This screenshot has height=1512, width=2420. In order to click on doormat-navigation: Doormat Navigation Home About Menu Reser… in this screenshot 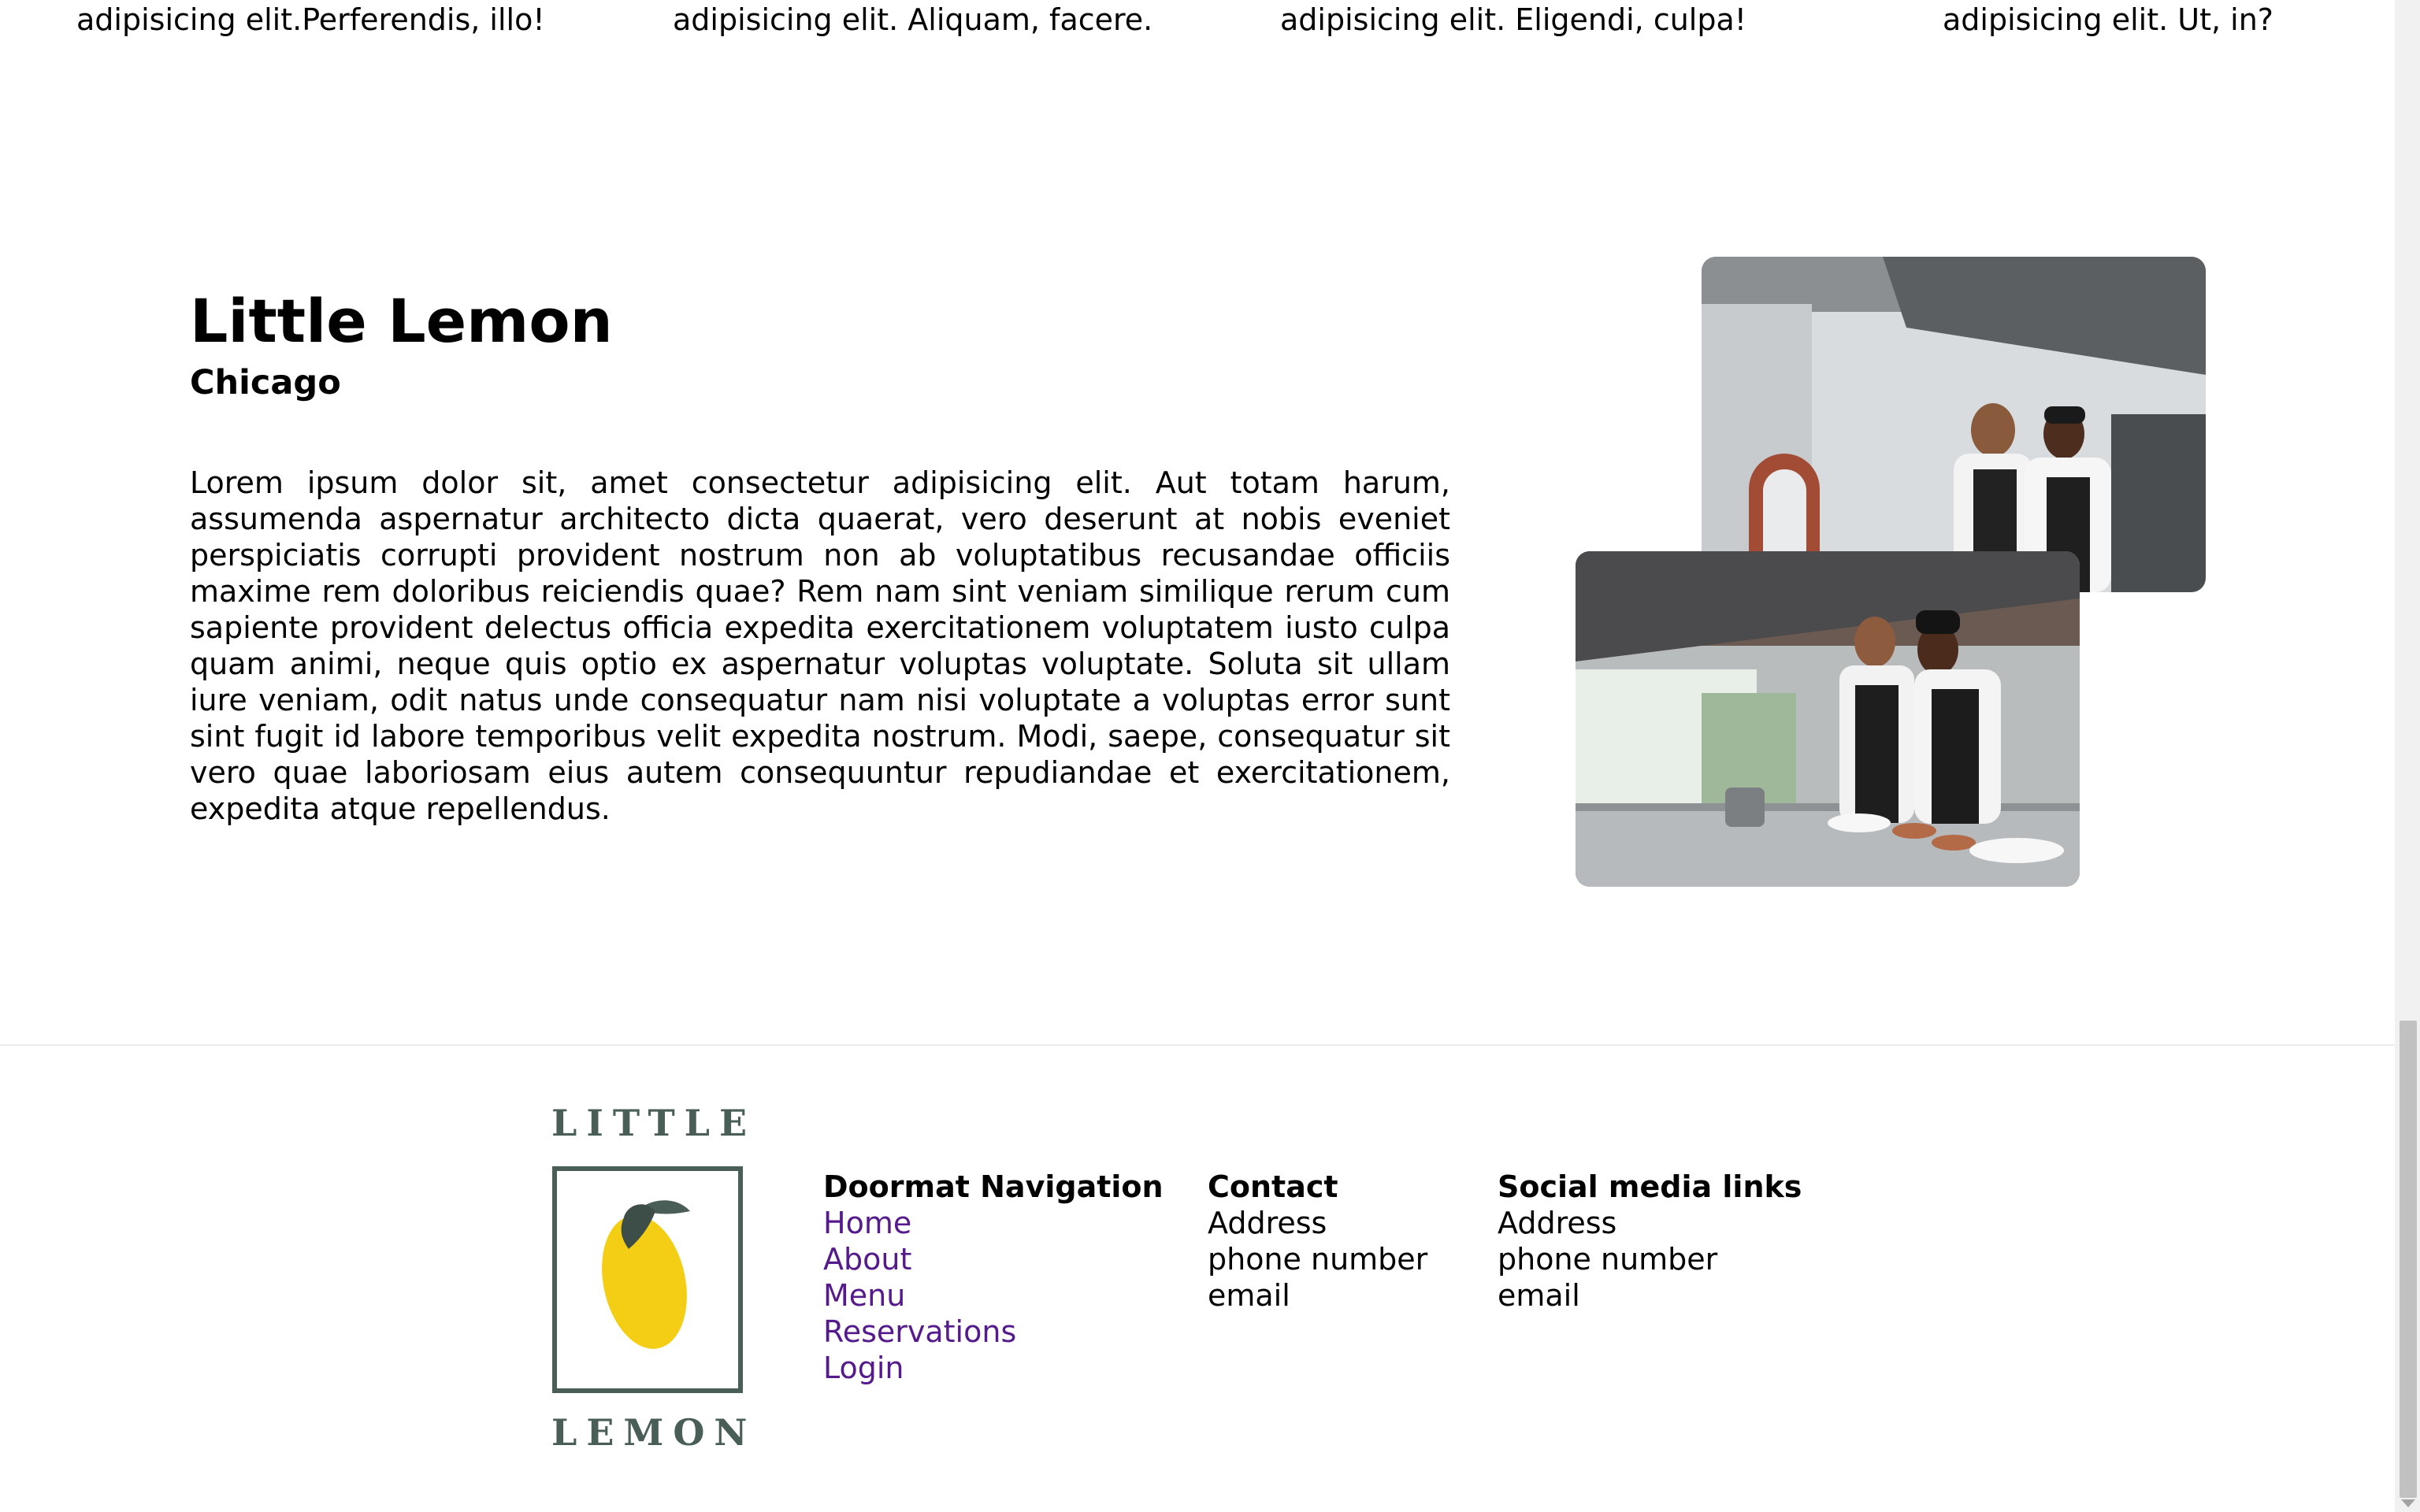, I will do `click(993, 1277)`.